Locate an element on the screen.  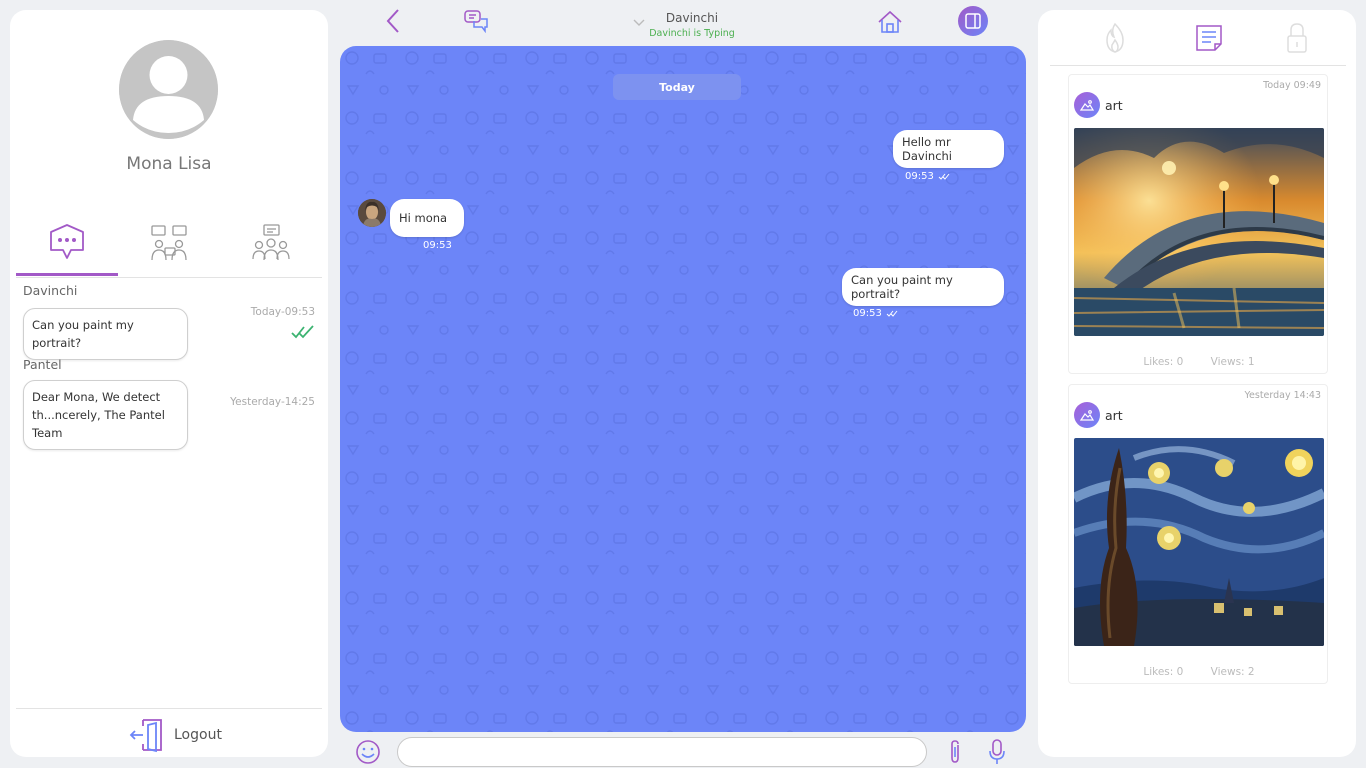
paperclip-icon is located at coordinates (955, 751).